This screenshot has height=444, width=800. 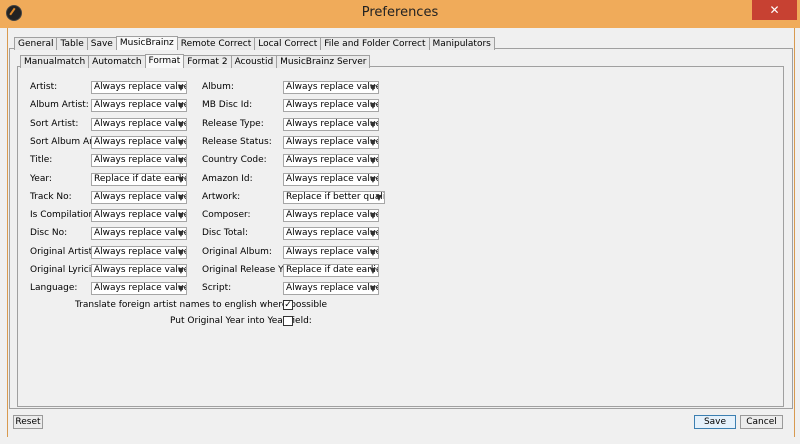 I want to click on reset-button: Reset, so click(x=28, y=422).